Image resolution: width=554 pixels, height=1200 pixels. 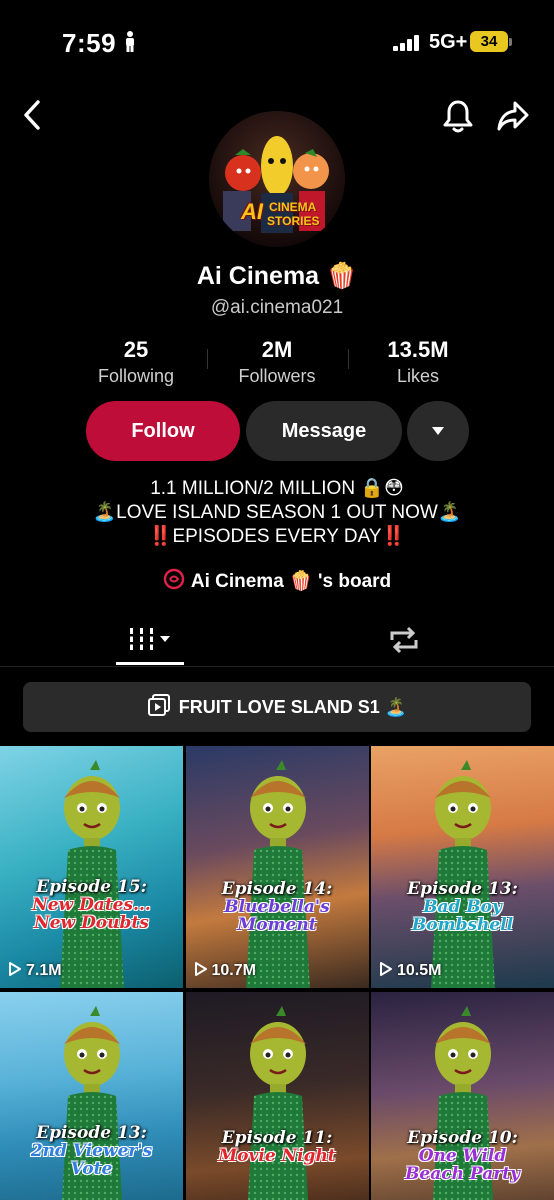 I want to click on username: @ai.cinema021, so click(x=277, y=307).